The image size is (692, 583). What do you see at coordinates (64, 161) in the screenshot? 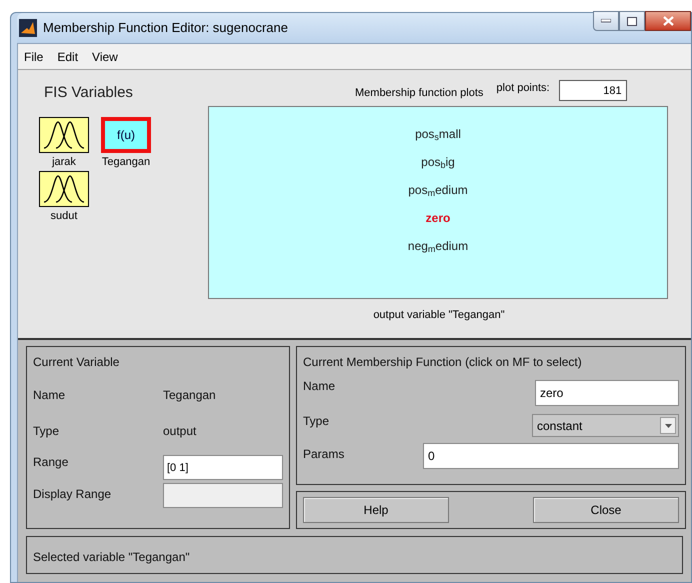
I see `variable-label: jarak` at bounding box center [64, 161].